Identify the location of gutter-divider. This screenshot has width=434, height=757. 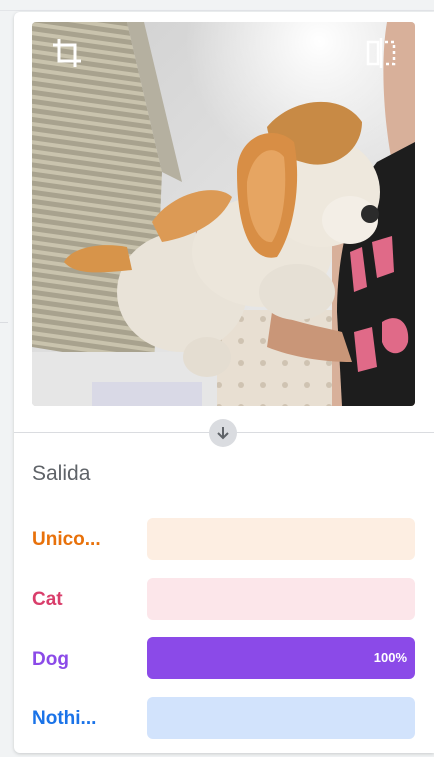
(4, 322).